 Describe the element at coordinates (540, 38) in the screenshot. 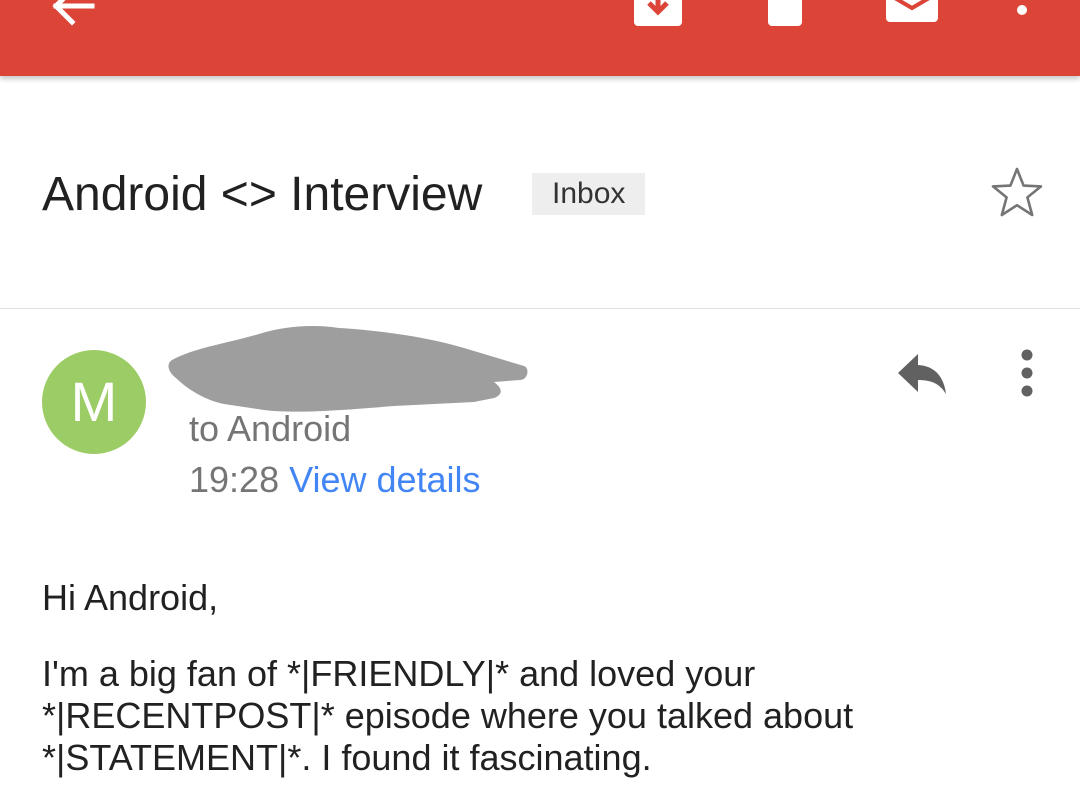

I see `app-bar` at that location.